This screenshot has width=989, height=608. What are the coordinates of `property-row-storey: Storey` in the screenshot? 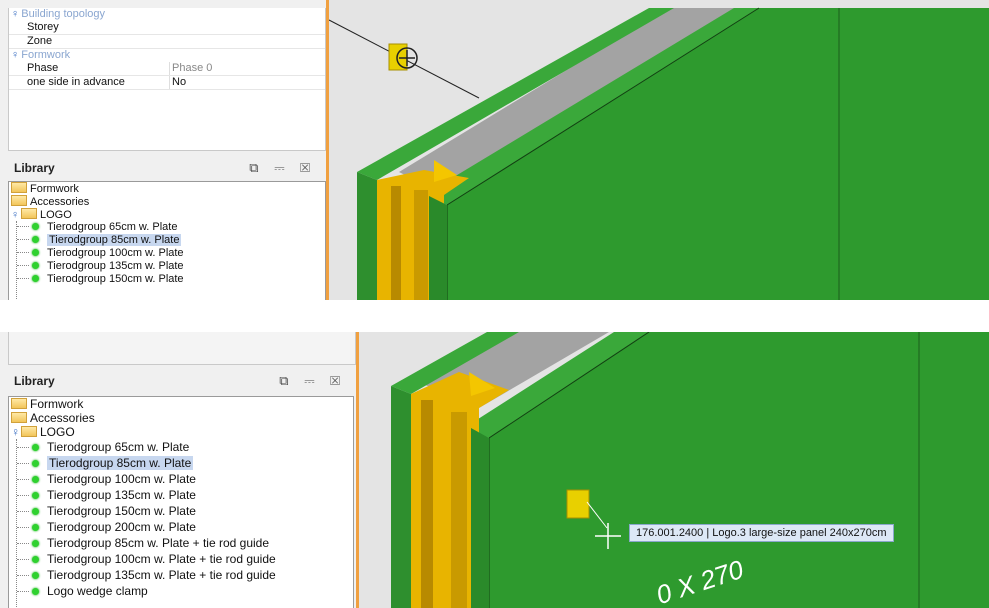 It's located at (167, 28).